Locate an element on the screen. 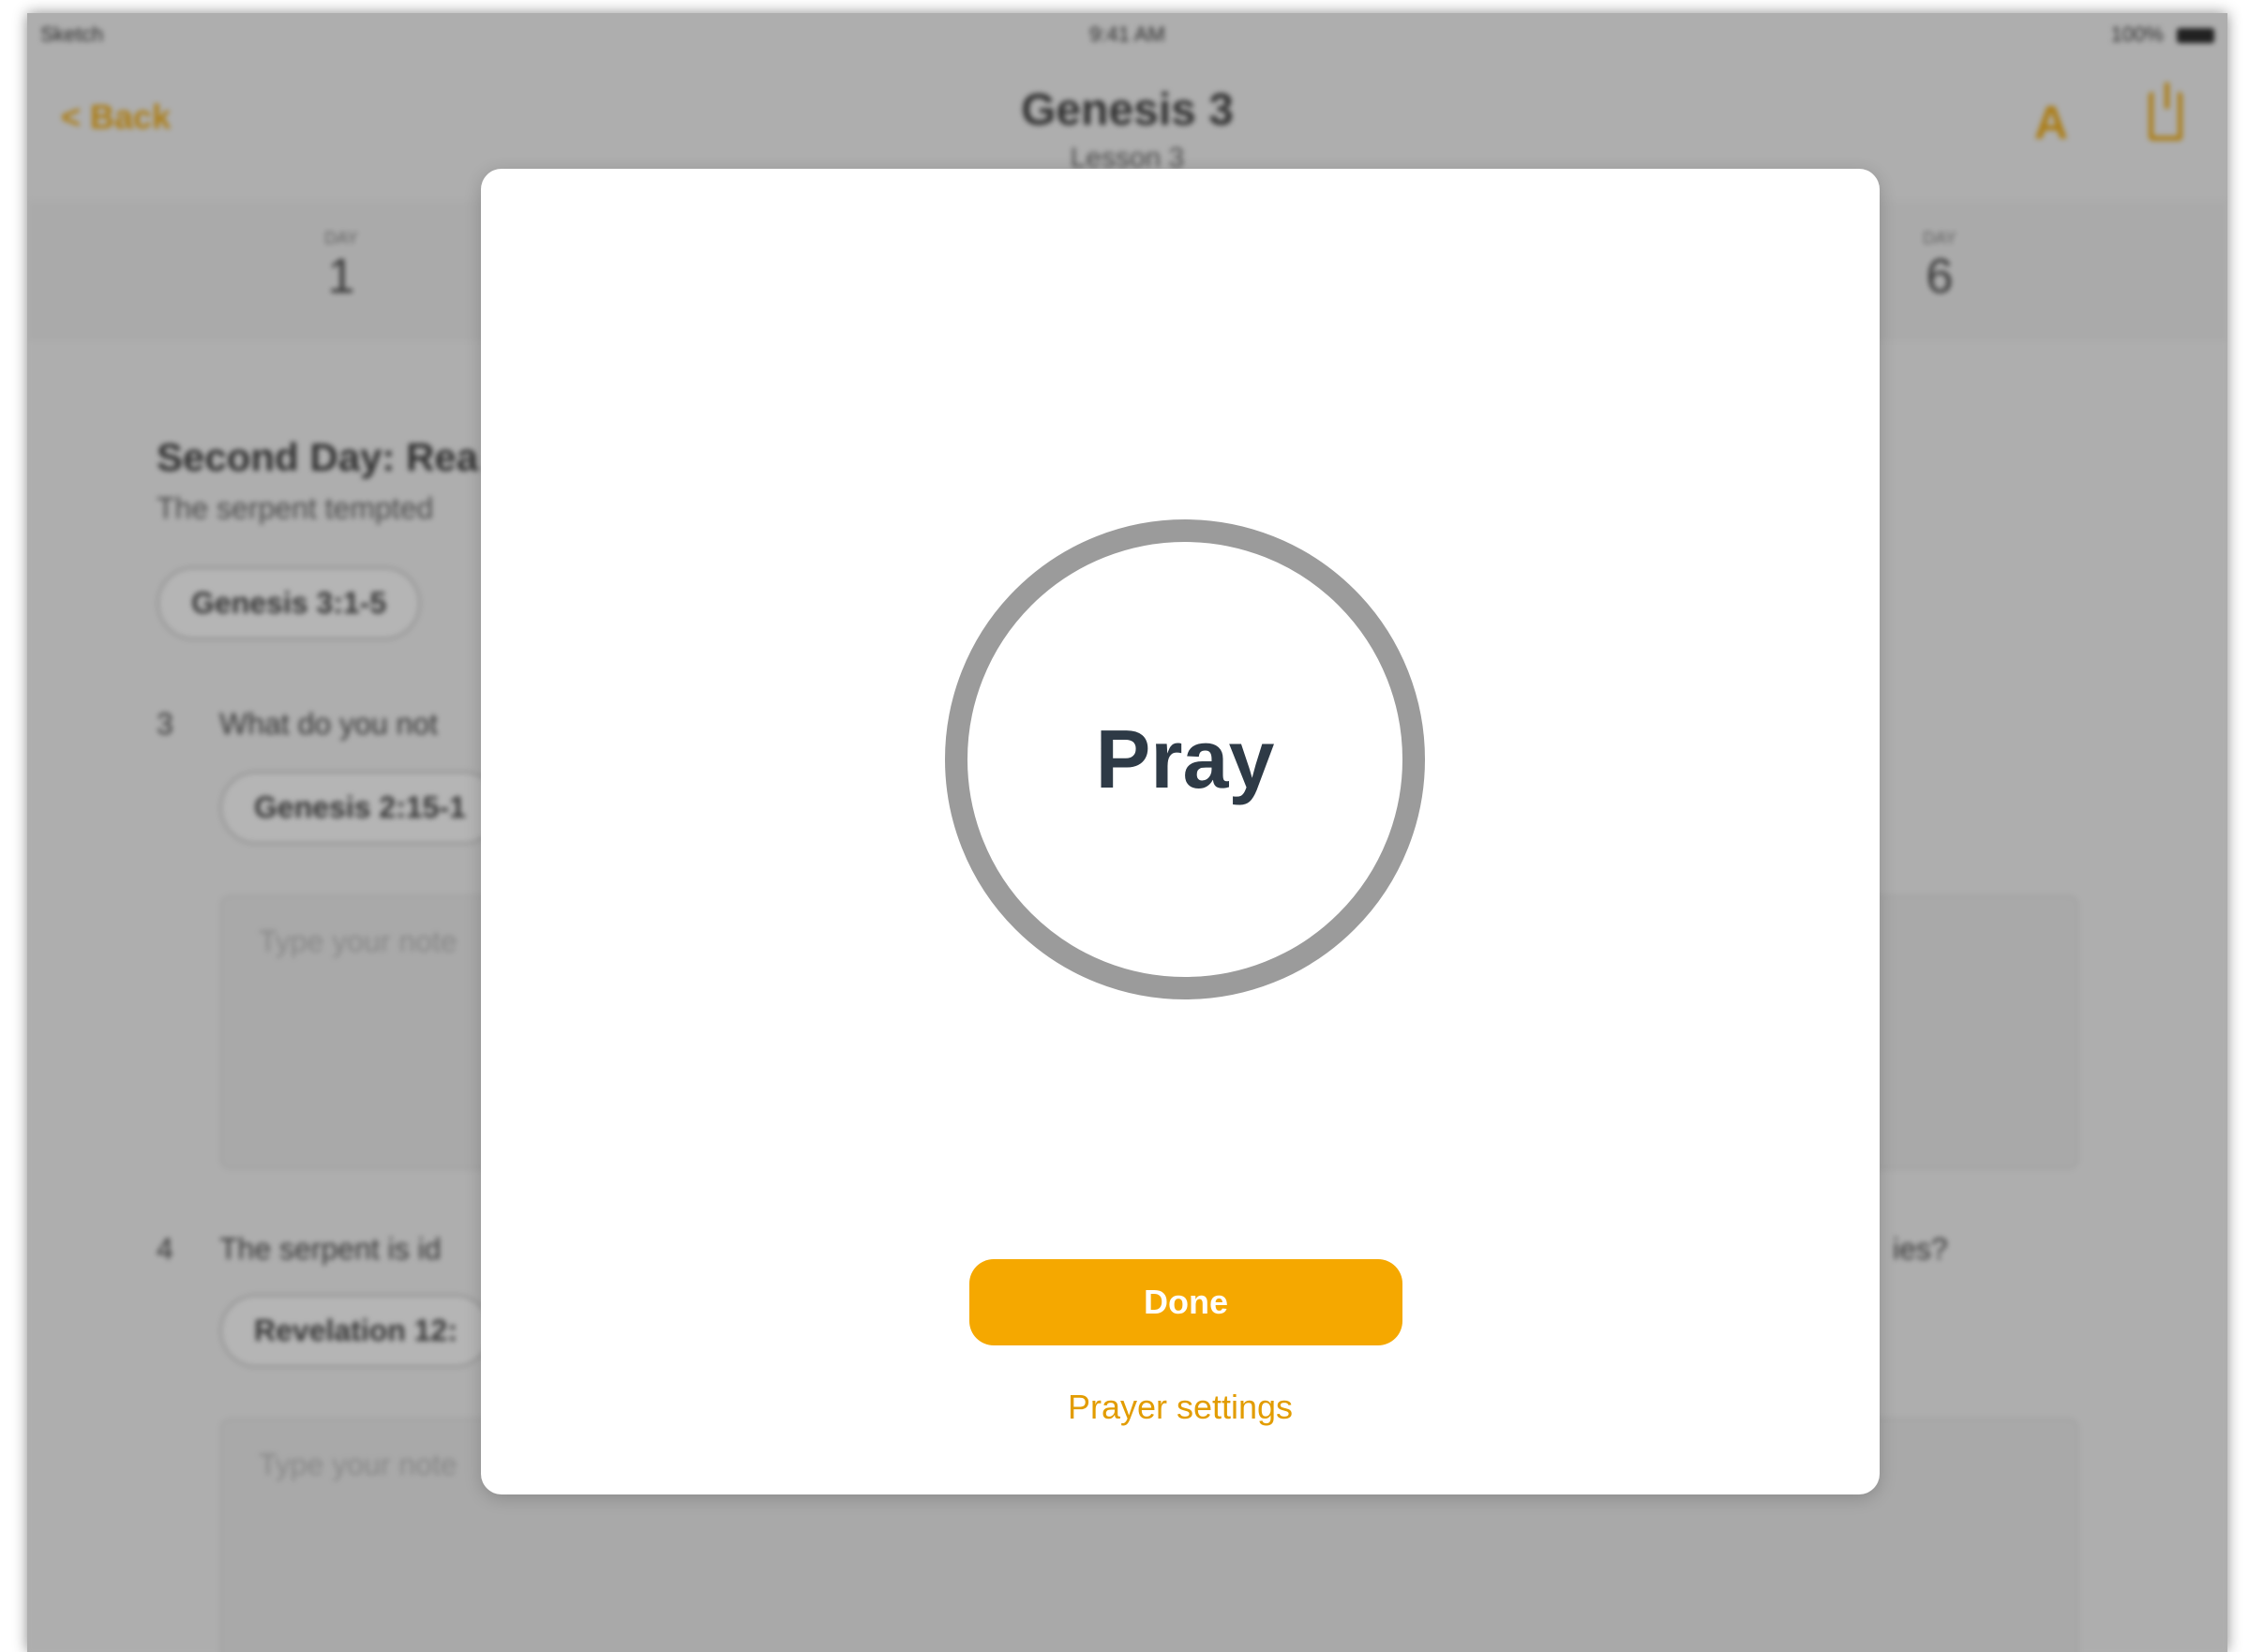  pray-circle: Pray is located at coordinates (1185, 759).